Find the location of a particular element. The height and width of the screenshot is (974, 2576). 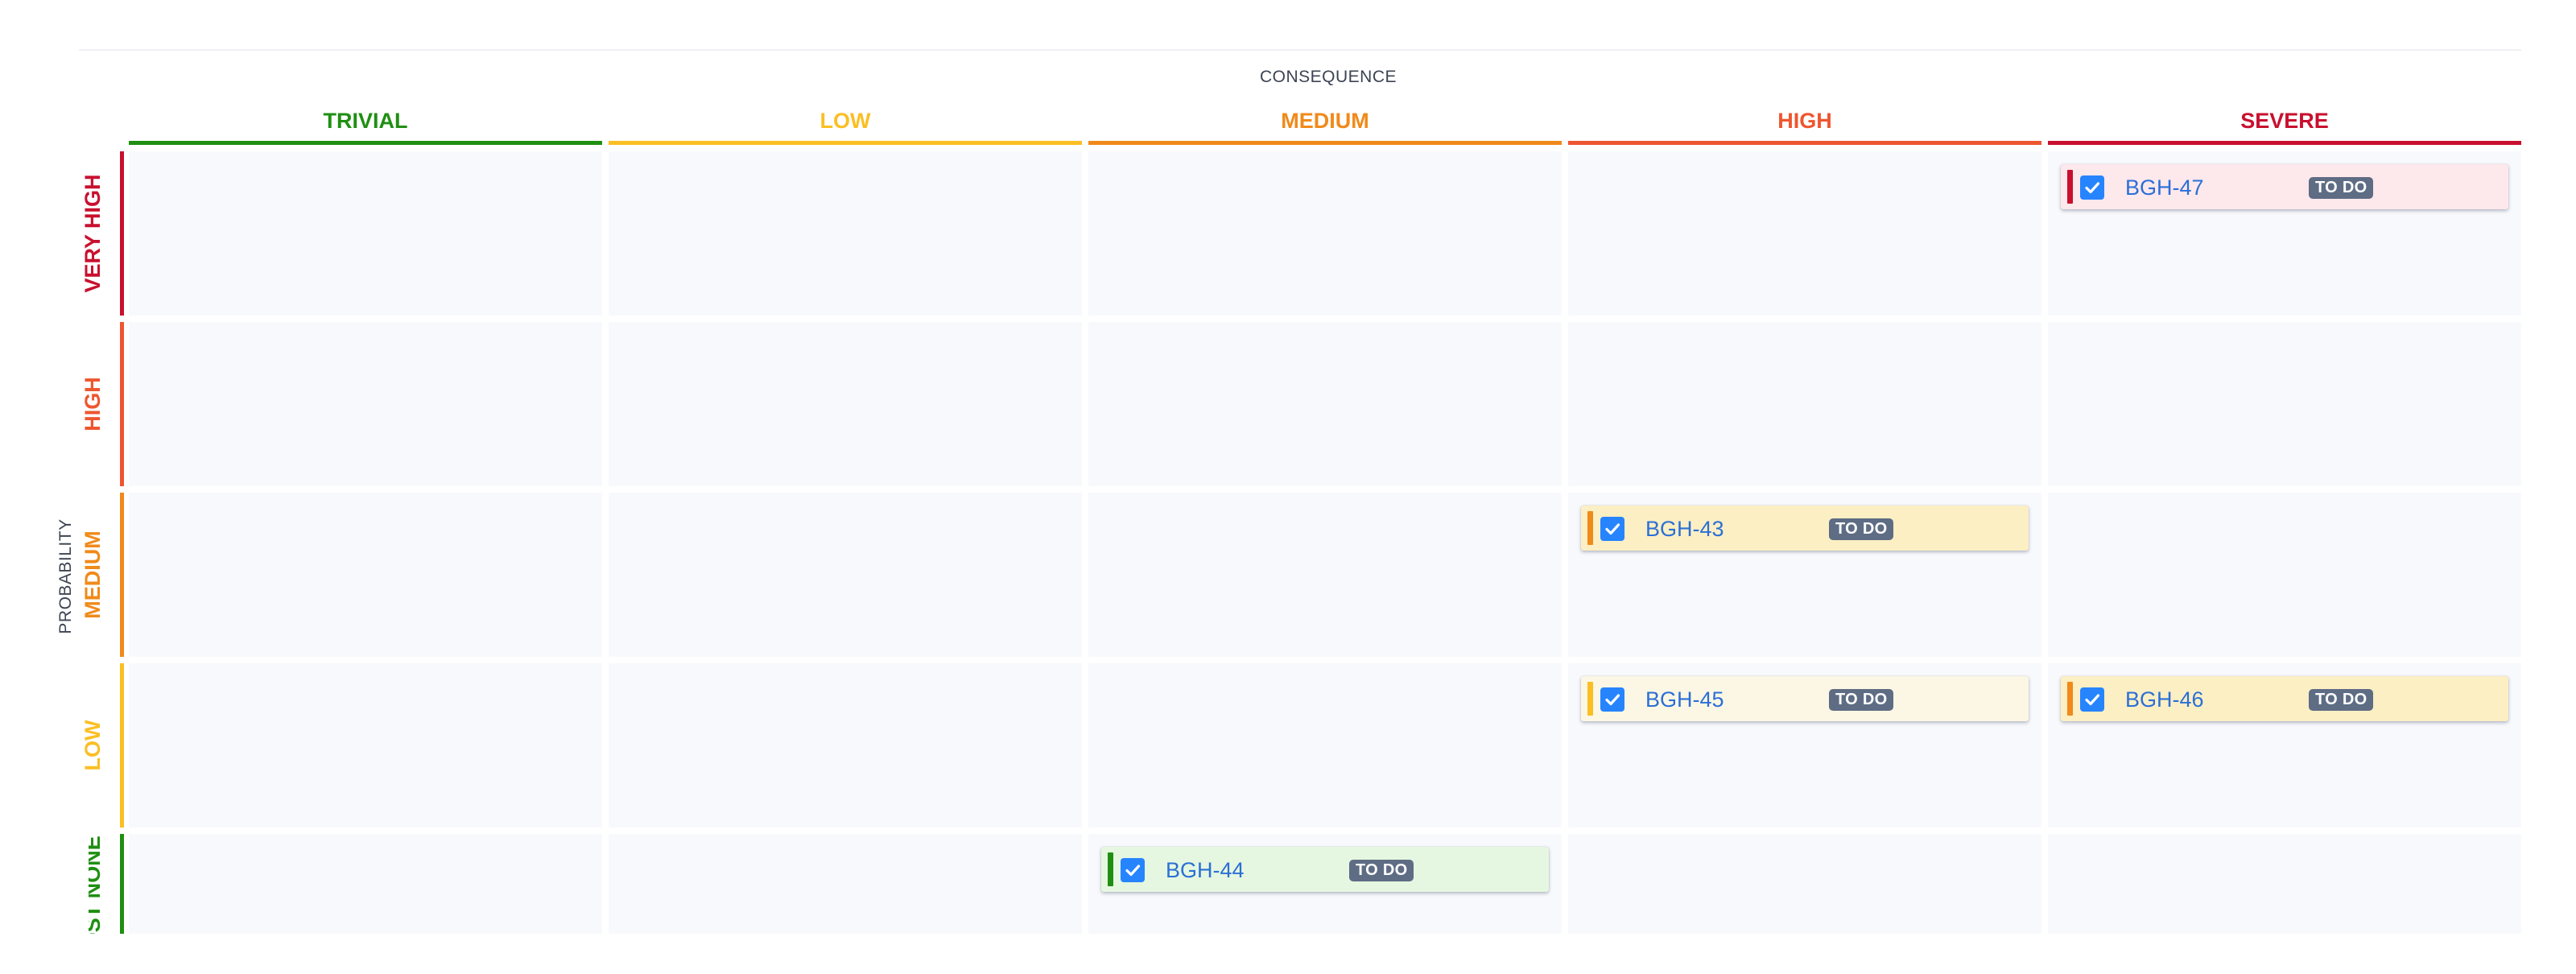

matrix-cell-high-high is located at coordinates (1804, 404).